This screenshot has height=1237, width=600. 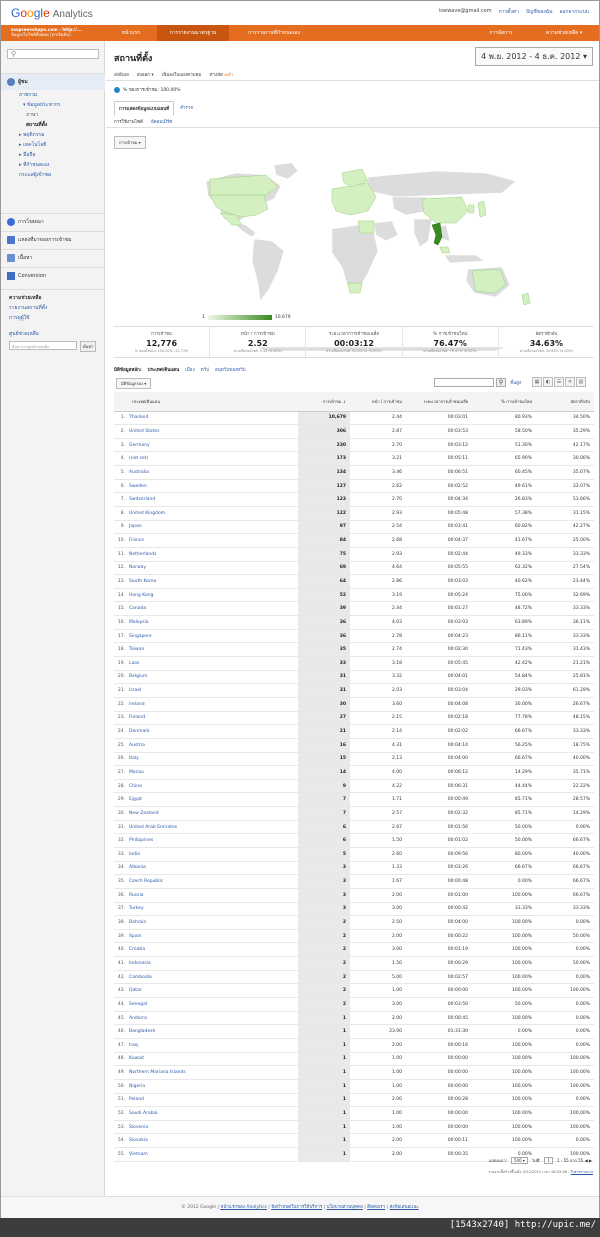 What do you see at coordinates (213, 772) in the screenshot?
I see `country-link: Macau` at bounding box center [213, 772].